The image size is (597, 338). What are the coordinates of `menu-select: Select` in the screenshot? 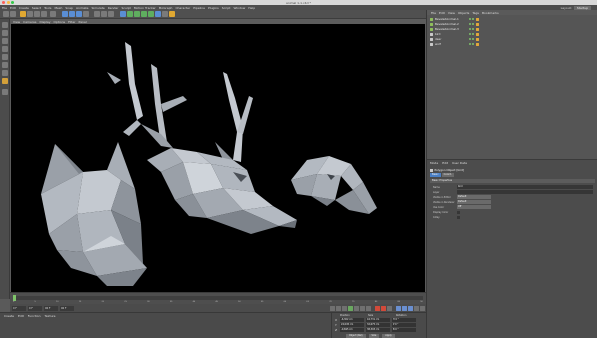 It's located at (36, 8).